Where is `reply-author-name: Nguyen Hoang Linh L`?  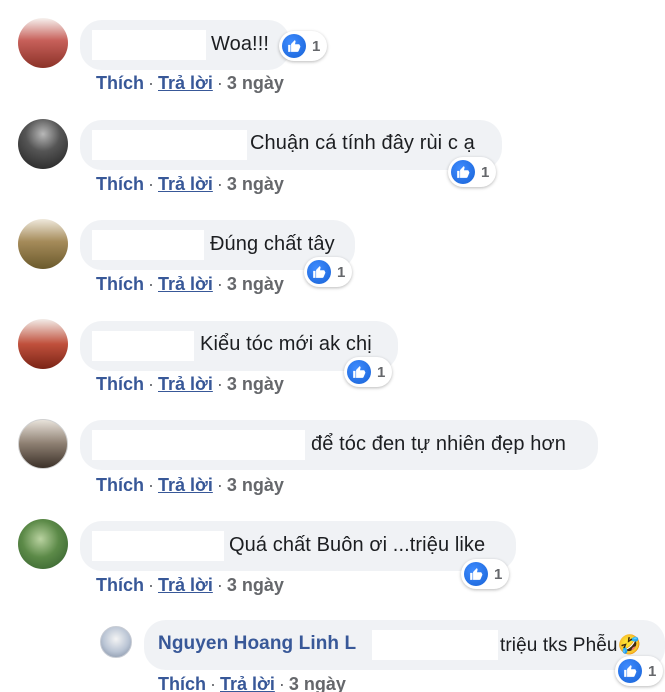 reply-author-name: Nguyen Hoang Linh L is located at coordinates (257, 644).